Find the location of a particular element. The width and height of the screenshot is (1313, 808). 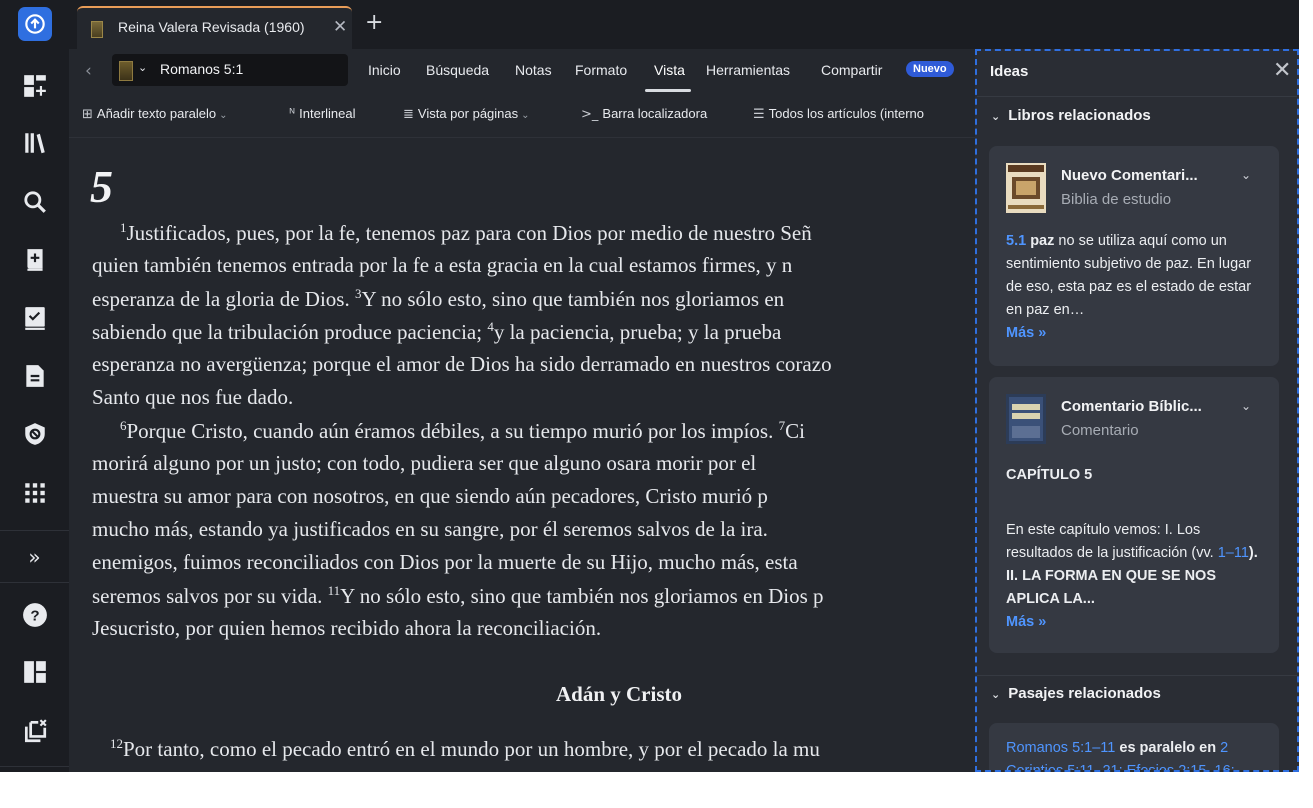

new-tab-button: + is located at coordinates (374, 22).